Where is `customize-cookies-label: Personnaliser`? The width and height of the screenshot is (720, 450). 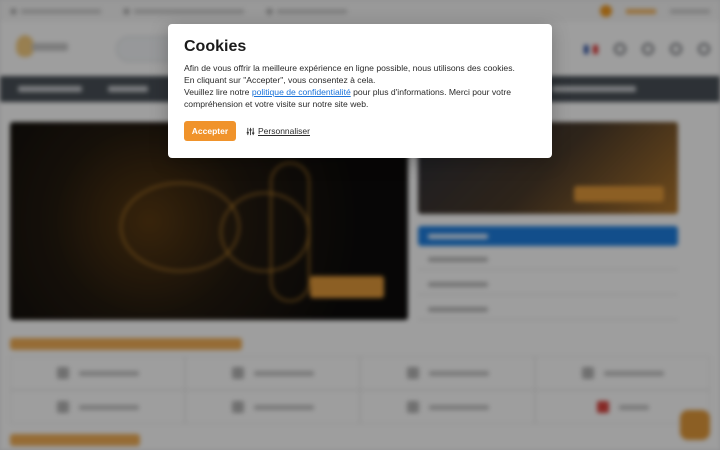
customize-cookies-label: Personnaliser is located at coordinates (284, 131).